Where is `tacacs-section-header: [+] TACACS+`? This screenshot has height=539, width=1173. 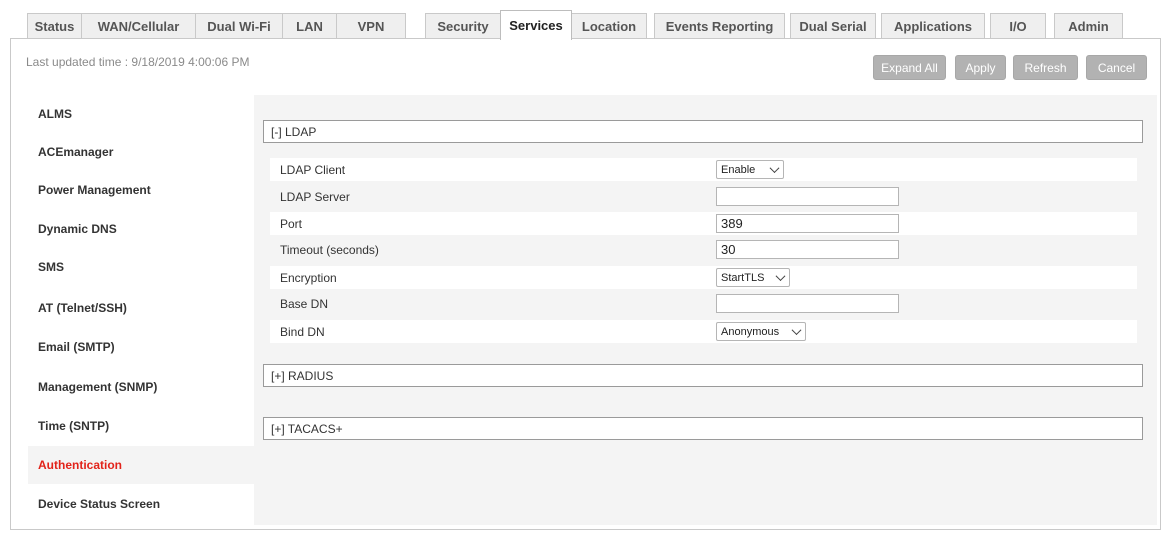
tacacs-section-header: [+] TACACS+ is located at coordinates (703, 428).